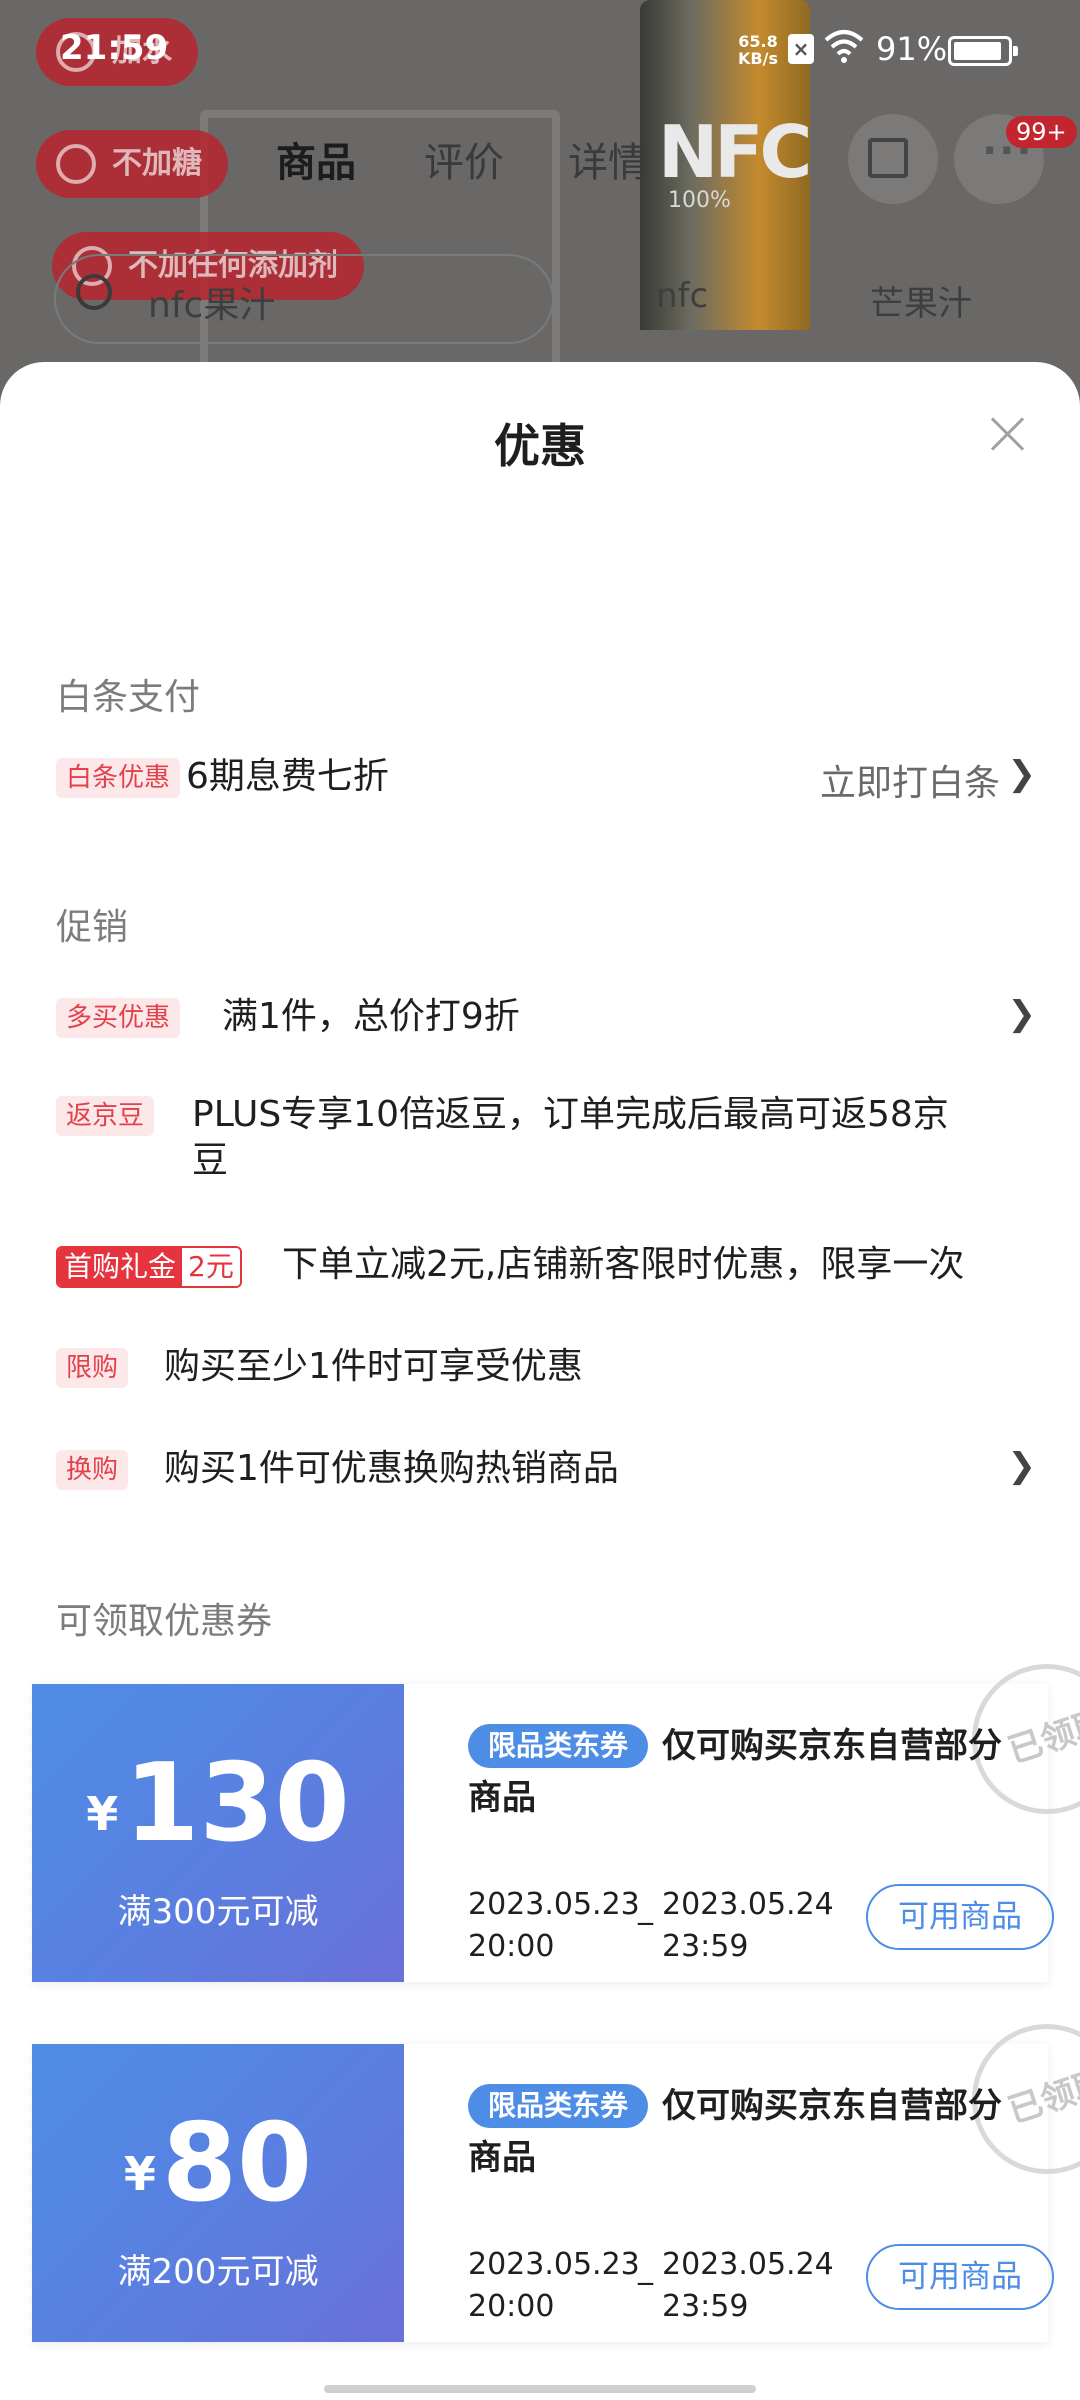 This screenshot has height=2400, width=1080. Describe the element at coordinates (114, 48) in the screenshot. I see `status-time: 21:59` at that location.